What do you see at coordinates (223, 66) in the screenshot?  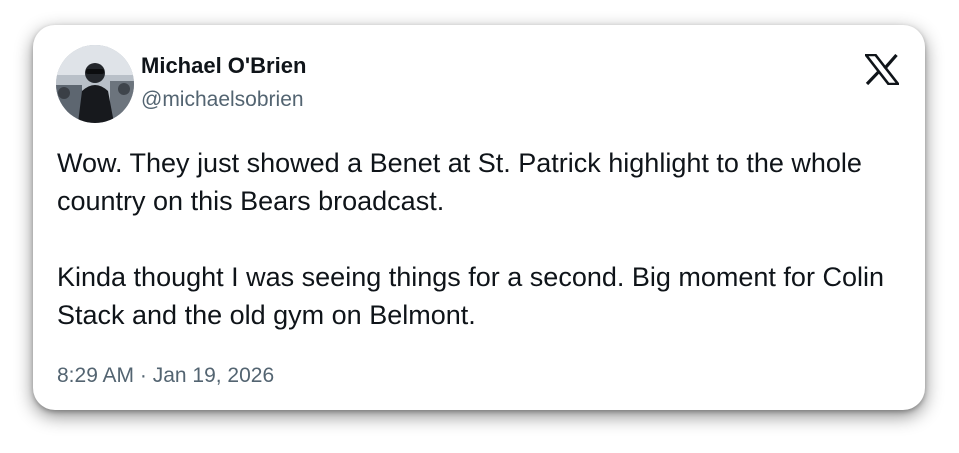 I see `author-name: Michael O'Brien` at bounding box center [223, 66].